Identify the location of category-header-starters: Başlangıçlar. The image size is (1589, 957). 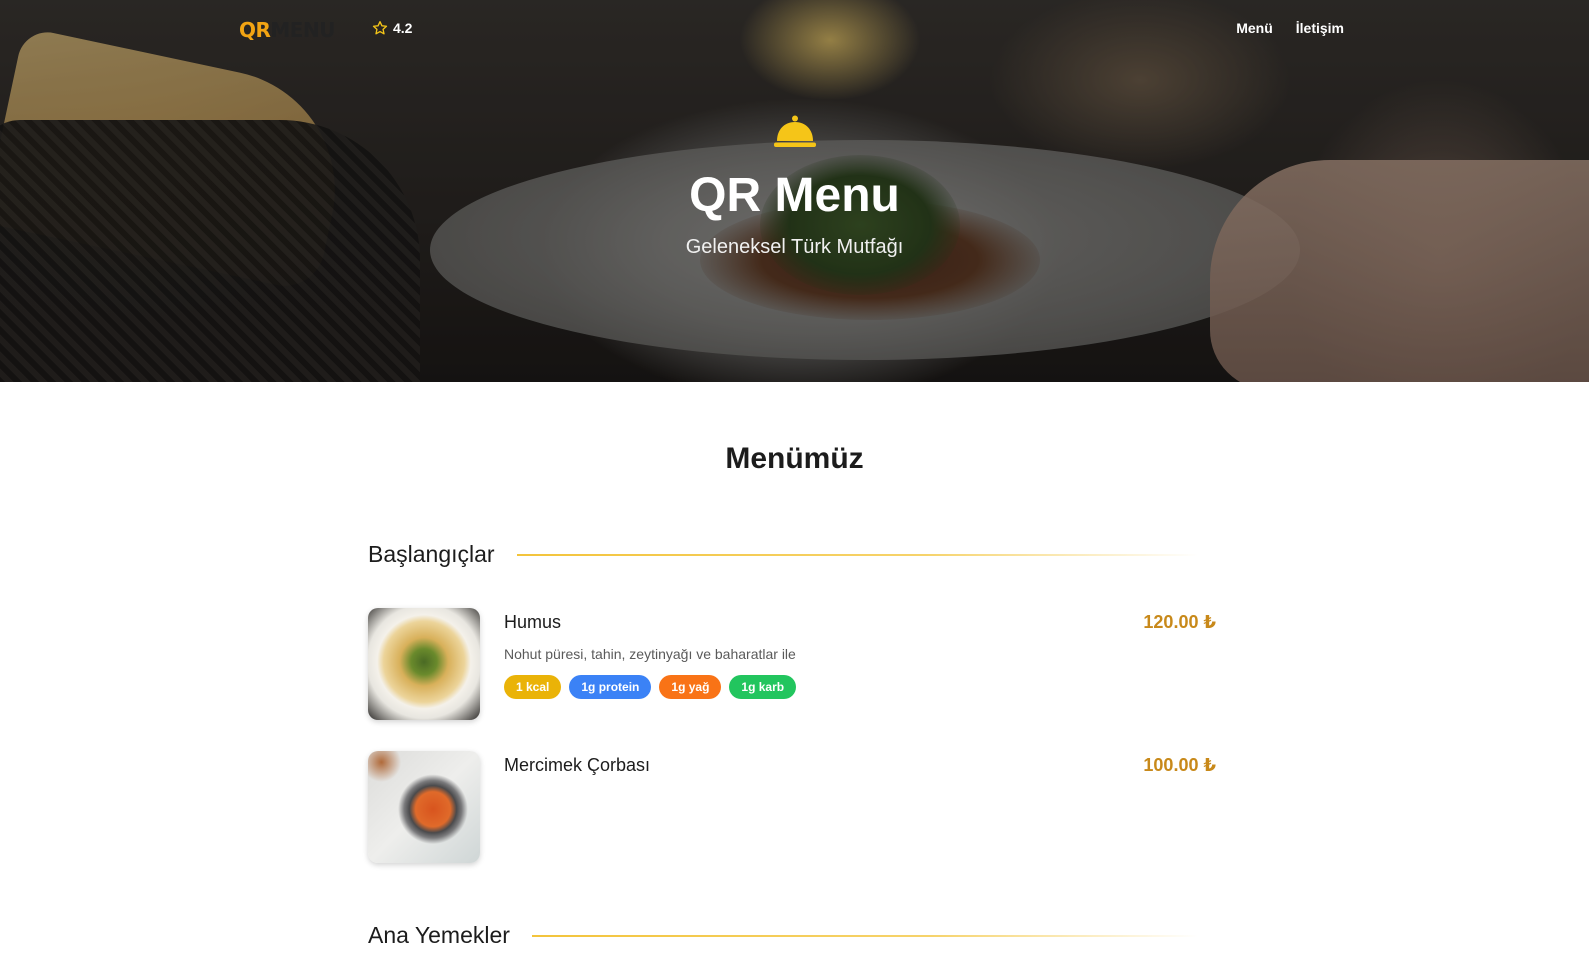
(783, 554).